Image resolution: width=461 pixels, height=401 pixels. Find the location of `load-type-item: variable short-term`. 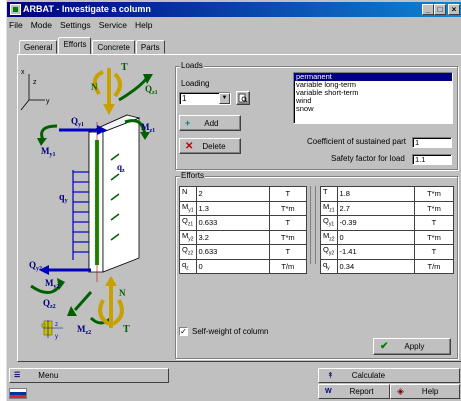

load-type-item: variable short-term is located at coordinates (373, 93).